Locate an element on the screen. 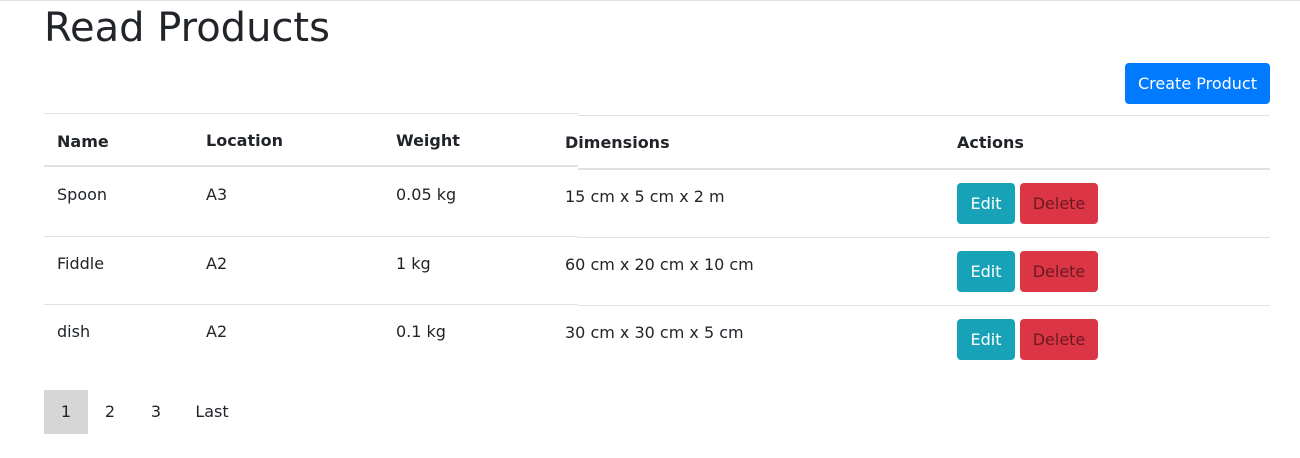 This screenshot has height=458, width=1300. table-top-border-left is located at coordinates (311, 113).